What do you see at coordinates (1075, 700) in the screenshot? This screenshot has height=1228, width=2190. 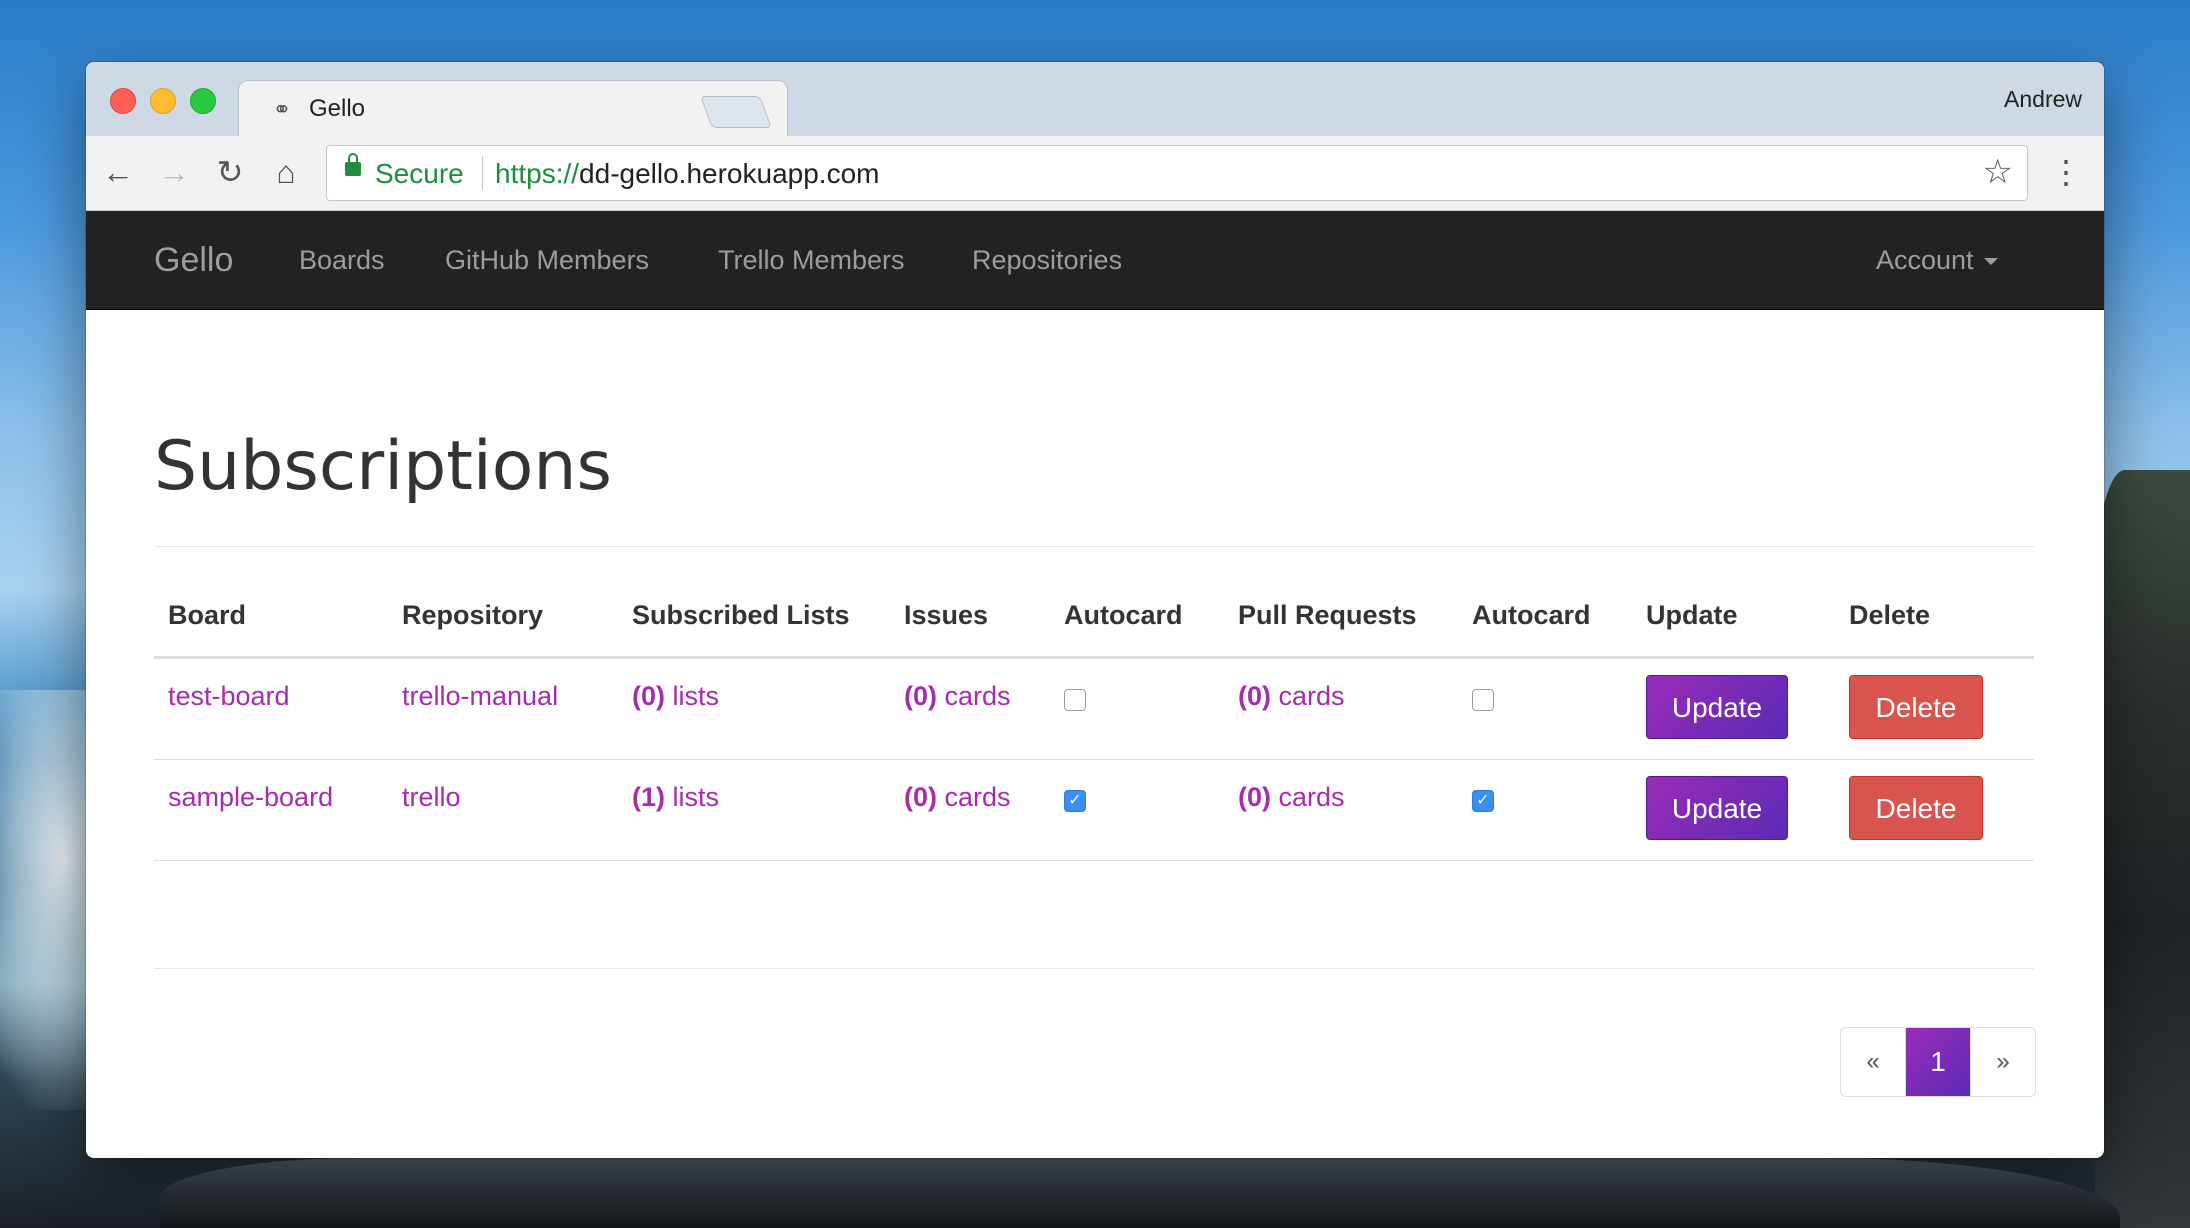 I see `issues-autocard-checkbox` at bounding box center [1075, 700].